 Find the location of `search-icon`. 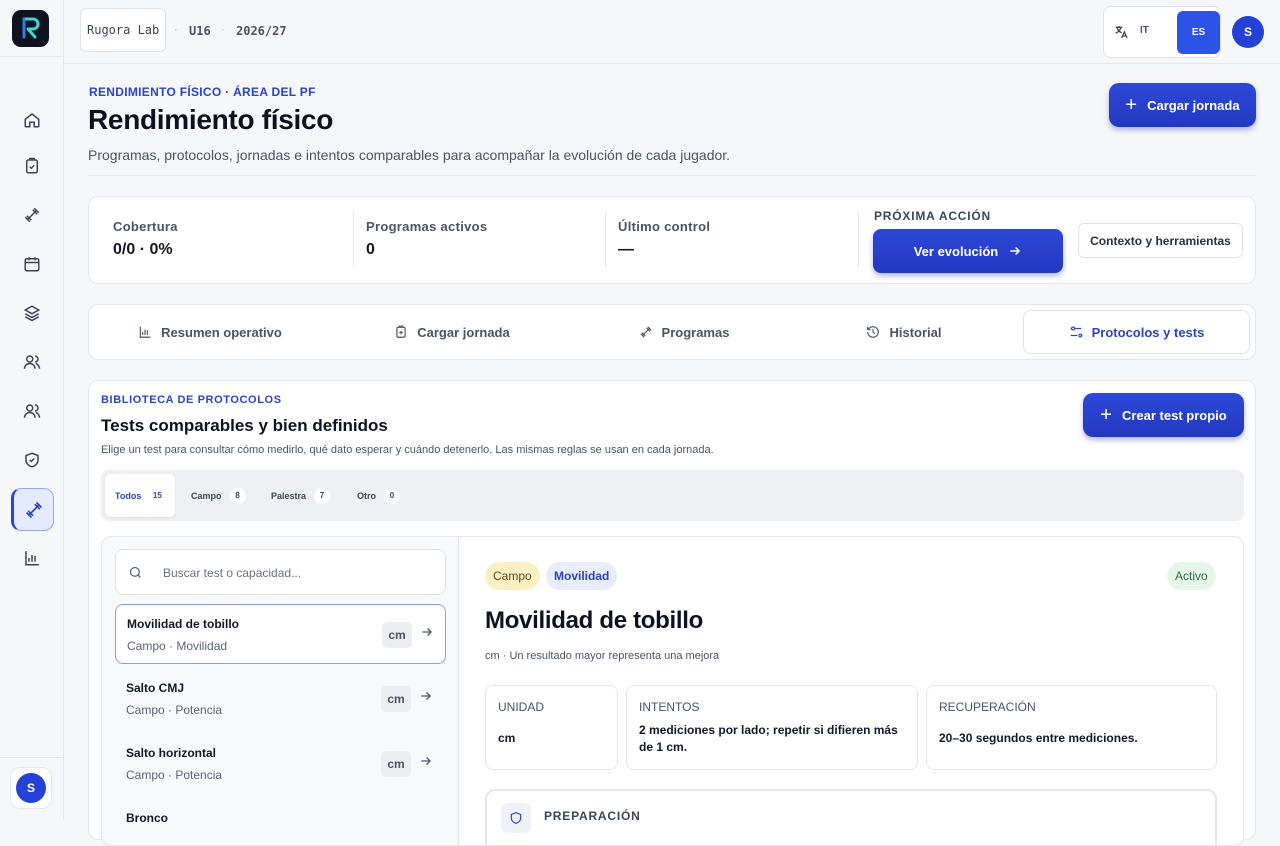

search-icon is located at coordinates (135, 572).